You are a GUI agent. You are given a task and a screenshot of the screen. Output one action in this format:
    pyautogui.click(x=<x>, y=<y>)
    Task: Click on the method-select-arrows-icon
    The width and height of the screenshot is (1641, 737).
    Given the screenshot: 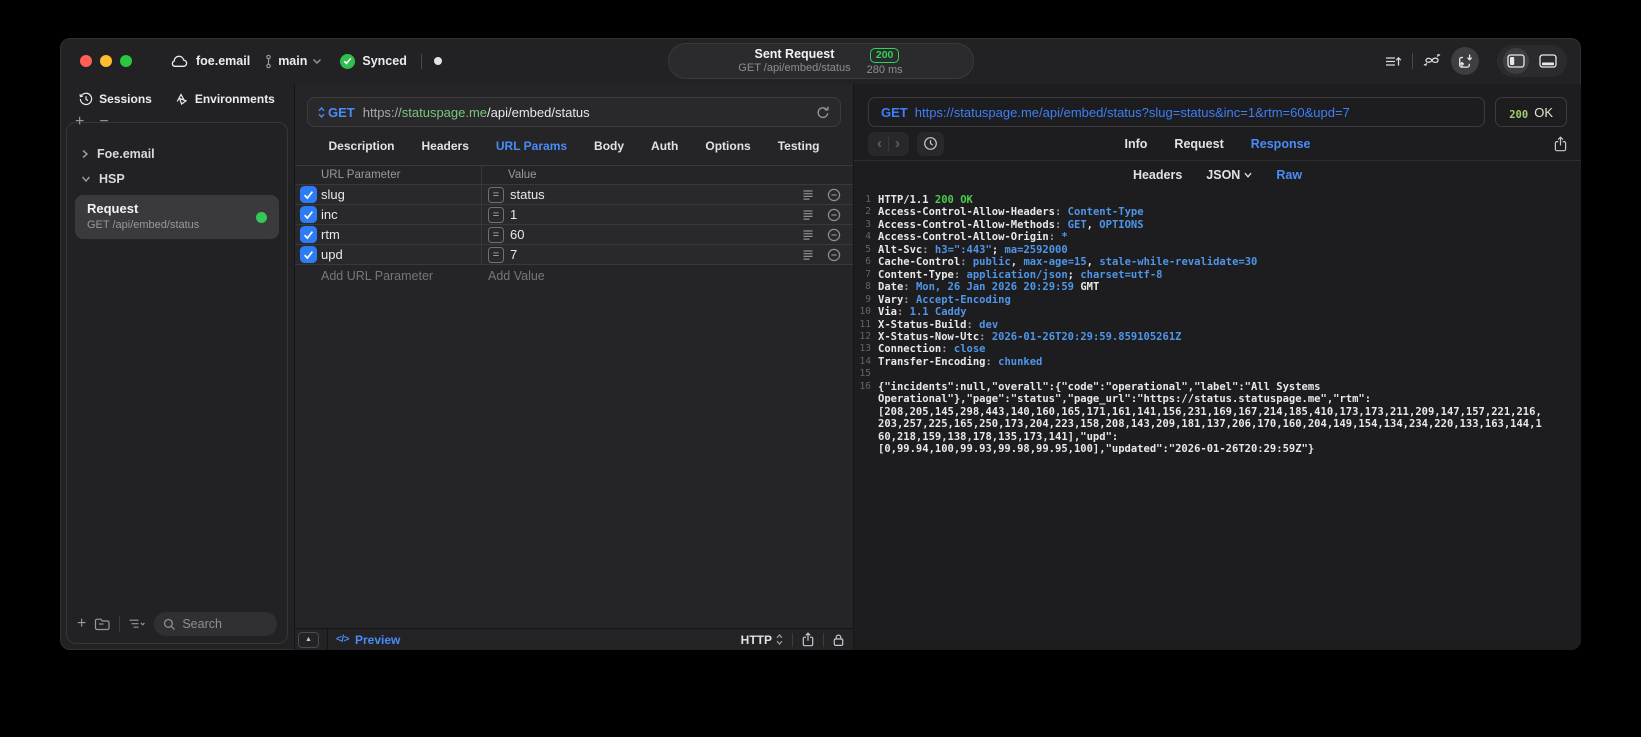 What is the action you would take?
    pyautogui.click(x=321, y=112)
    